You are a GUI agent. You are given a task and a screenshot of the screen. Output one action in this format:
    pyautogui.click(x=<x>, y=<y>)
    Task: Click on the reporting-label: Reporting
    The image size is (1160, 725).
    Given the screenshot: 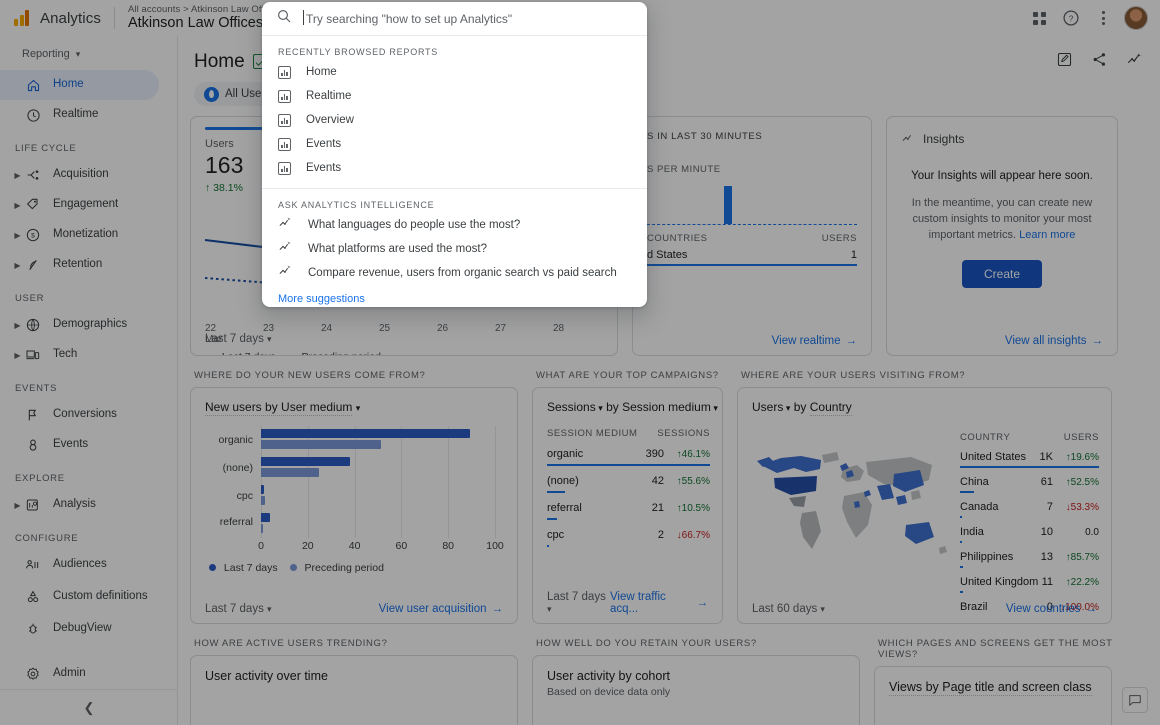 What is the action you would take?
    pyautogui.click(x=46, y=54)
    